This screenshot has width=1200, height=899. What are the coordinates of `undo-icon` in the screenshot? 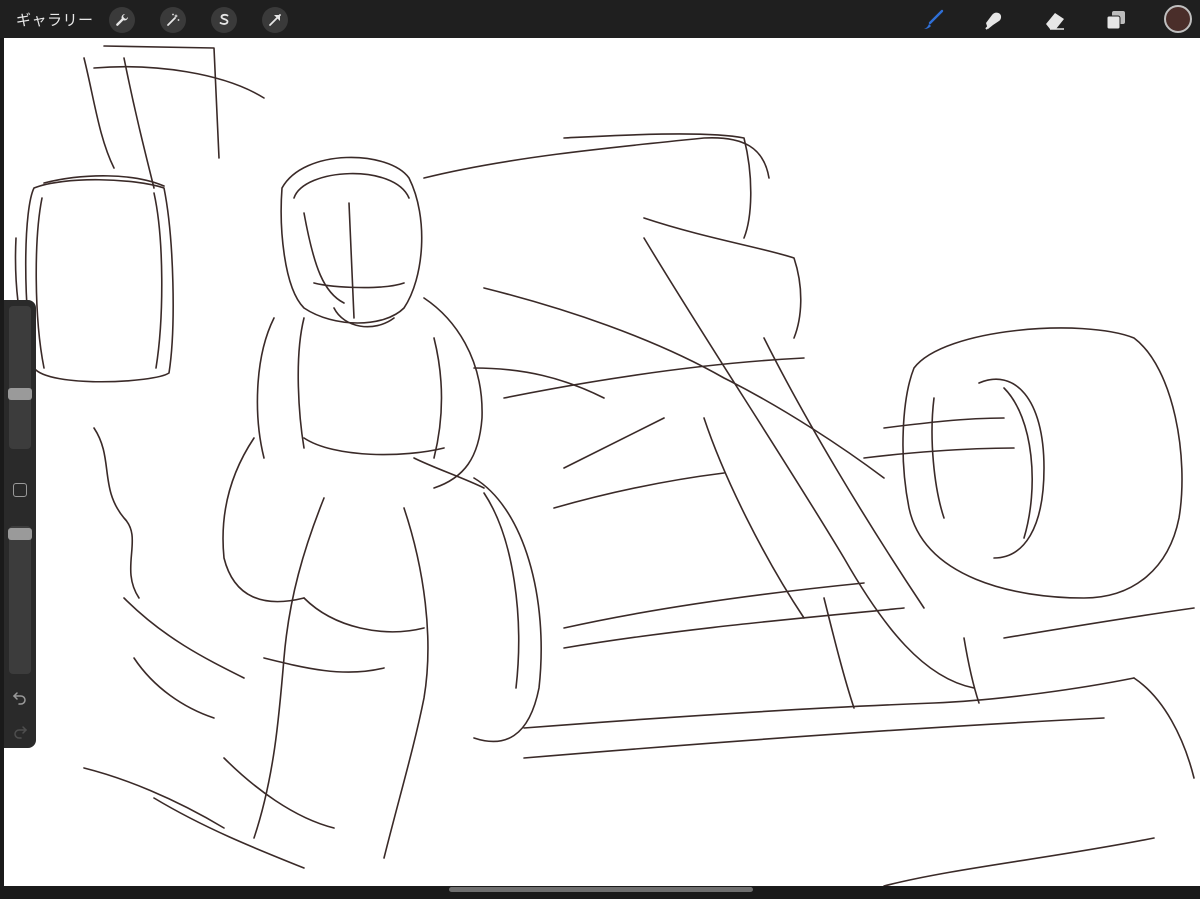 It's located at (20, 697).